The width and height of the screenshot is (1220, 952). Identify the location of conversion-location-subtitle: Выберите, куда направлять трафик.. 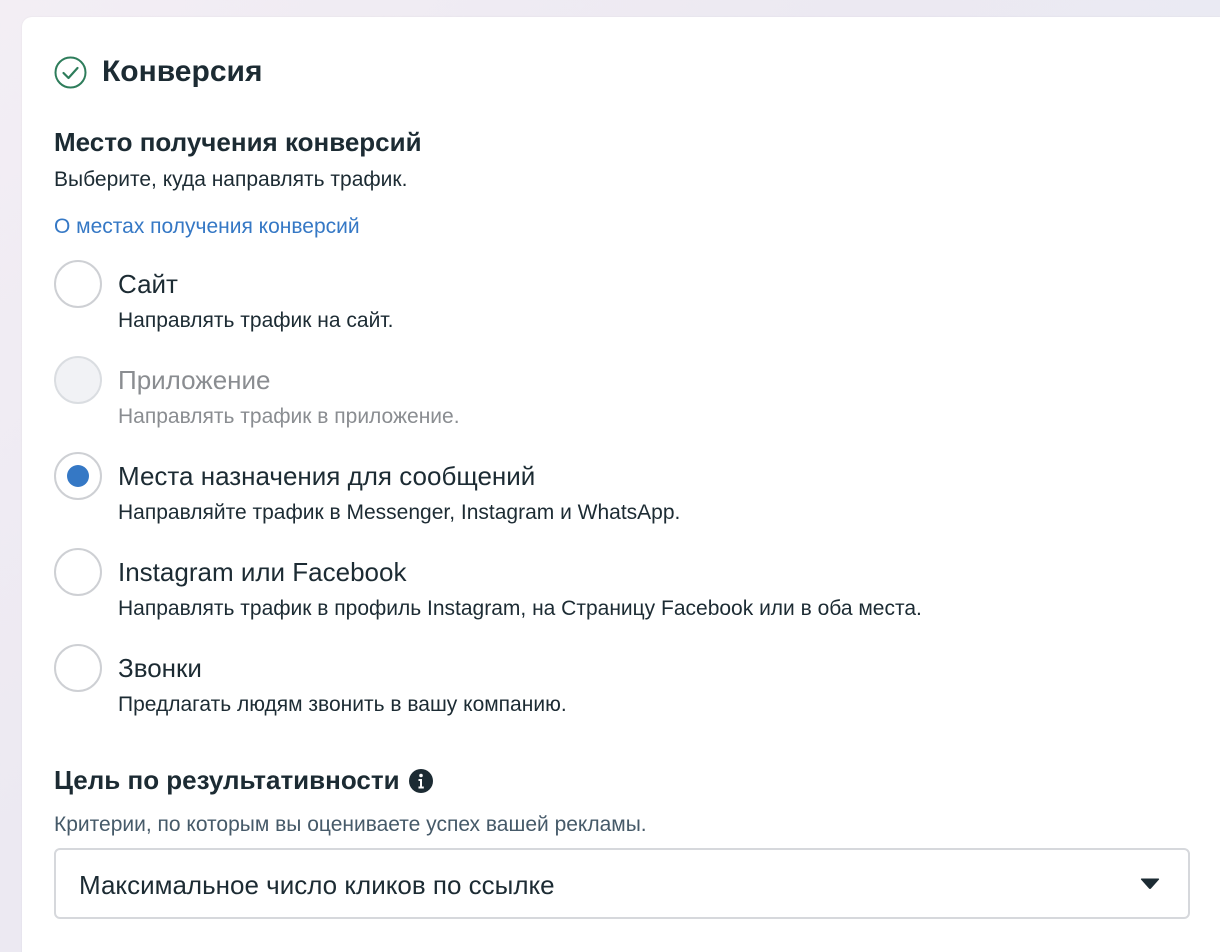
(231, 179).